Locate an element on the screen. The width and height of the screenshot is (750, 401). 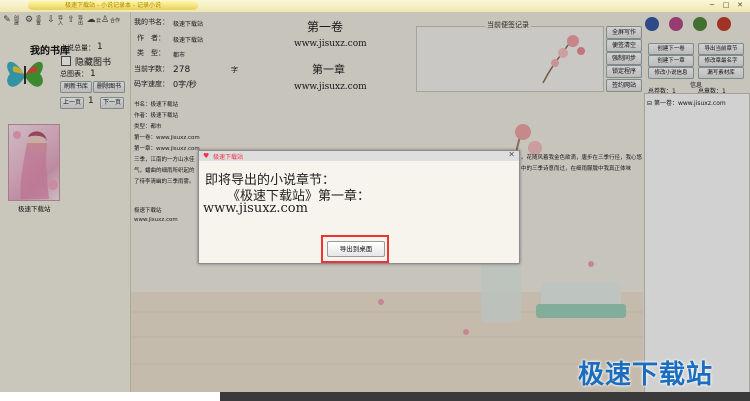
dialog-close-icon: ✕ is located at coordinates (511, 154).